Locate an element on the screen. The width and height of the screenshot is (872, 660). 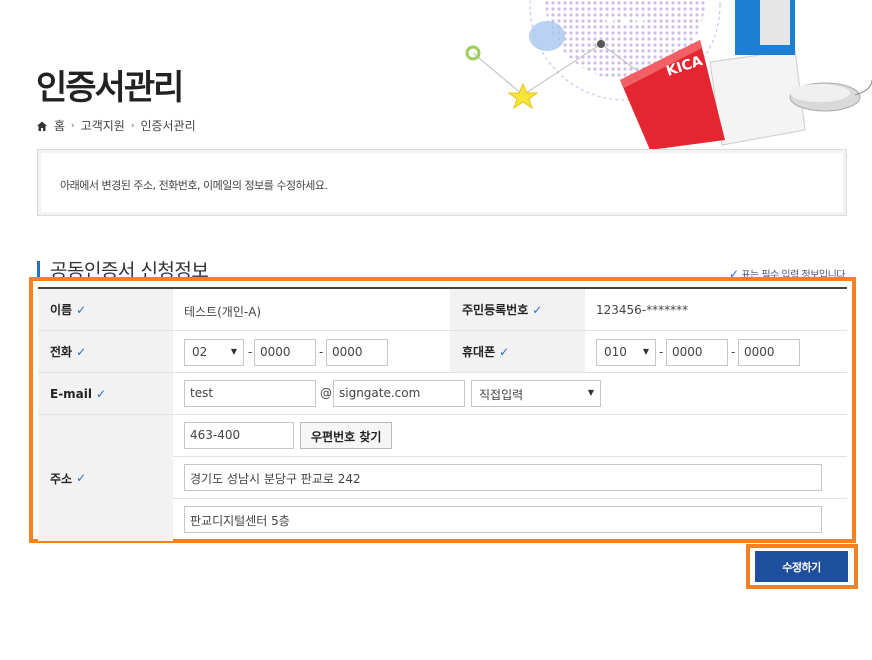
rrn-value: 123456-******* is located at coordinates (642, 310).